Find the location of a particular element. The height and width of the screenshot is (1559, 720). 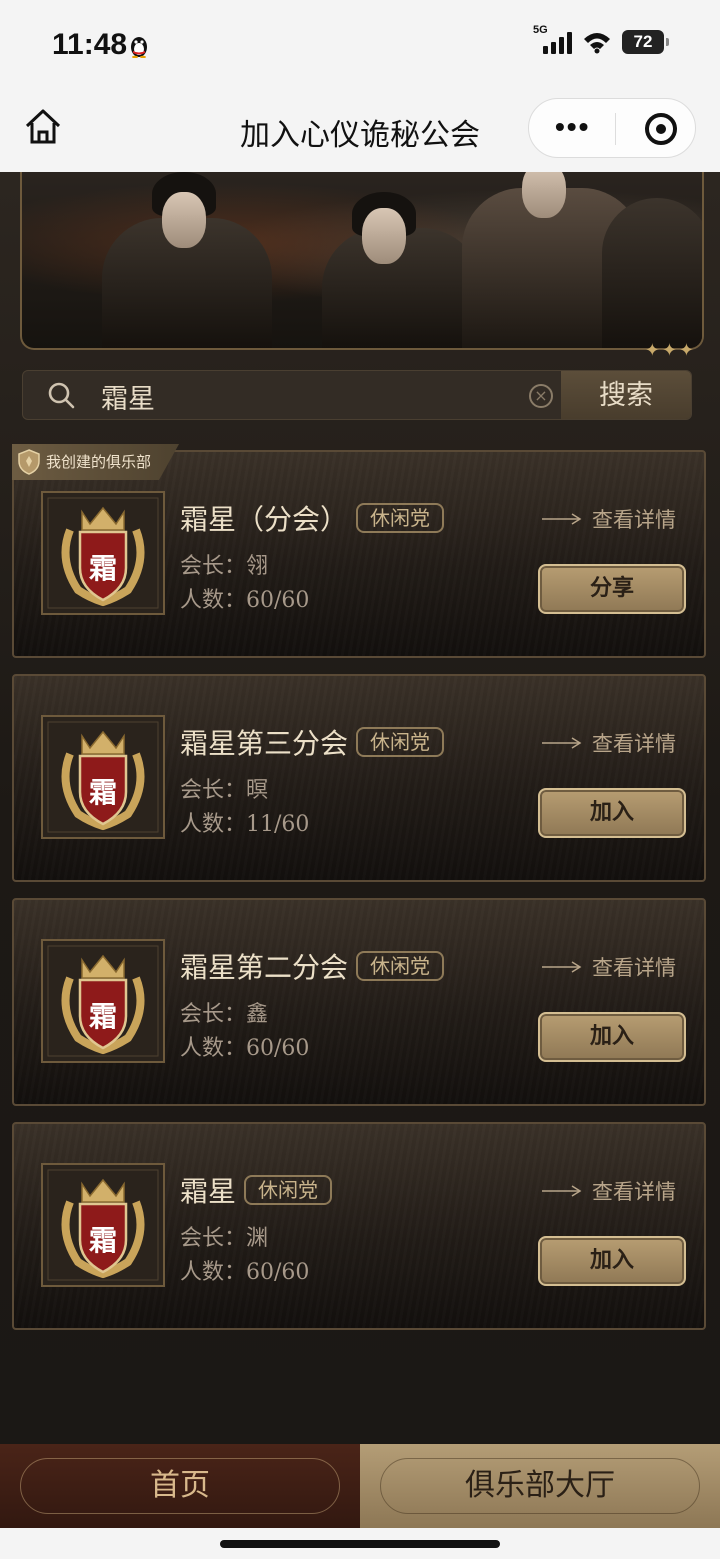

club-card: 霜 霜星 休闲党 会长：渊 人数：60/60 查看详情 加入 is located at coordinates (359, 1226).